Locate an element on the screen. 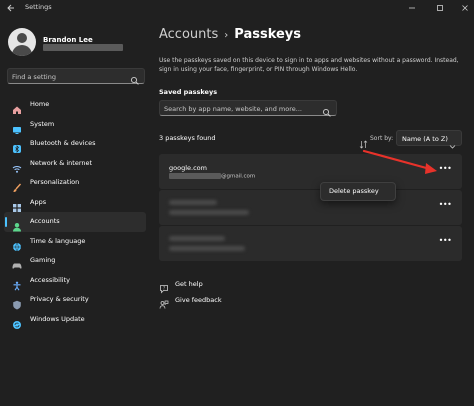  sort-value: Name (A to Z) is located at coordinates (425, 139).